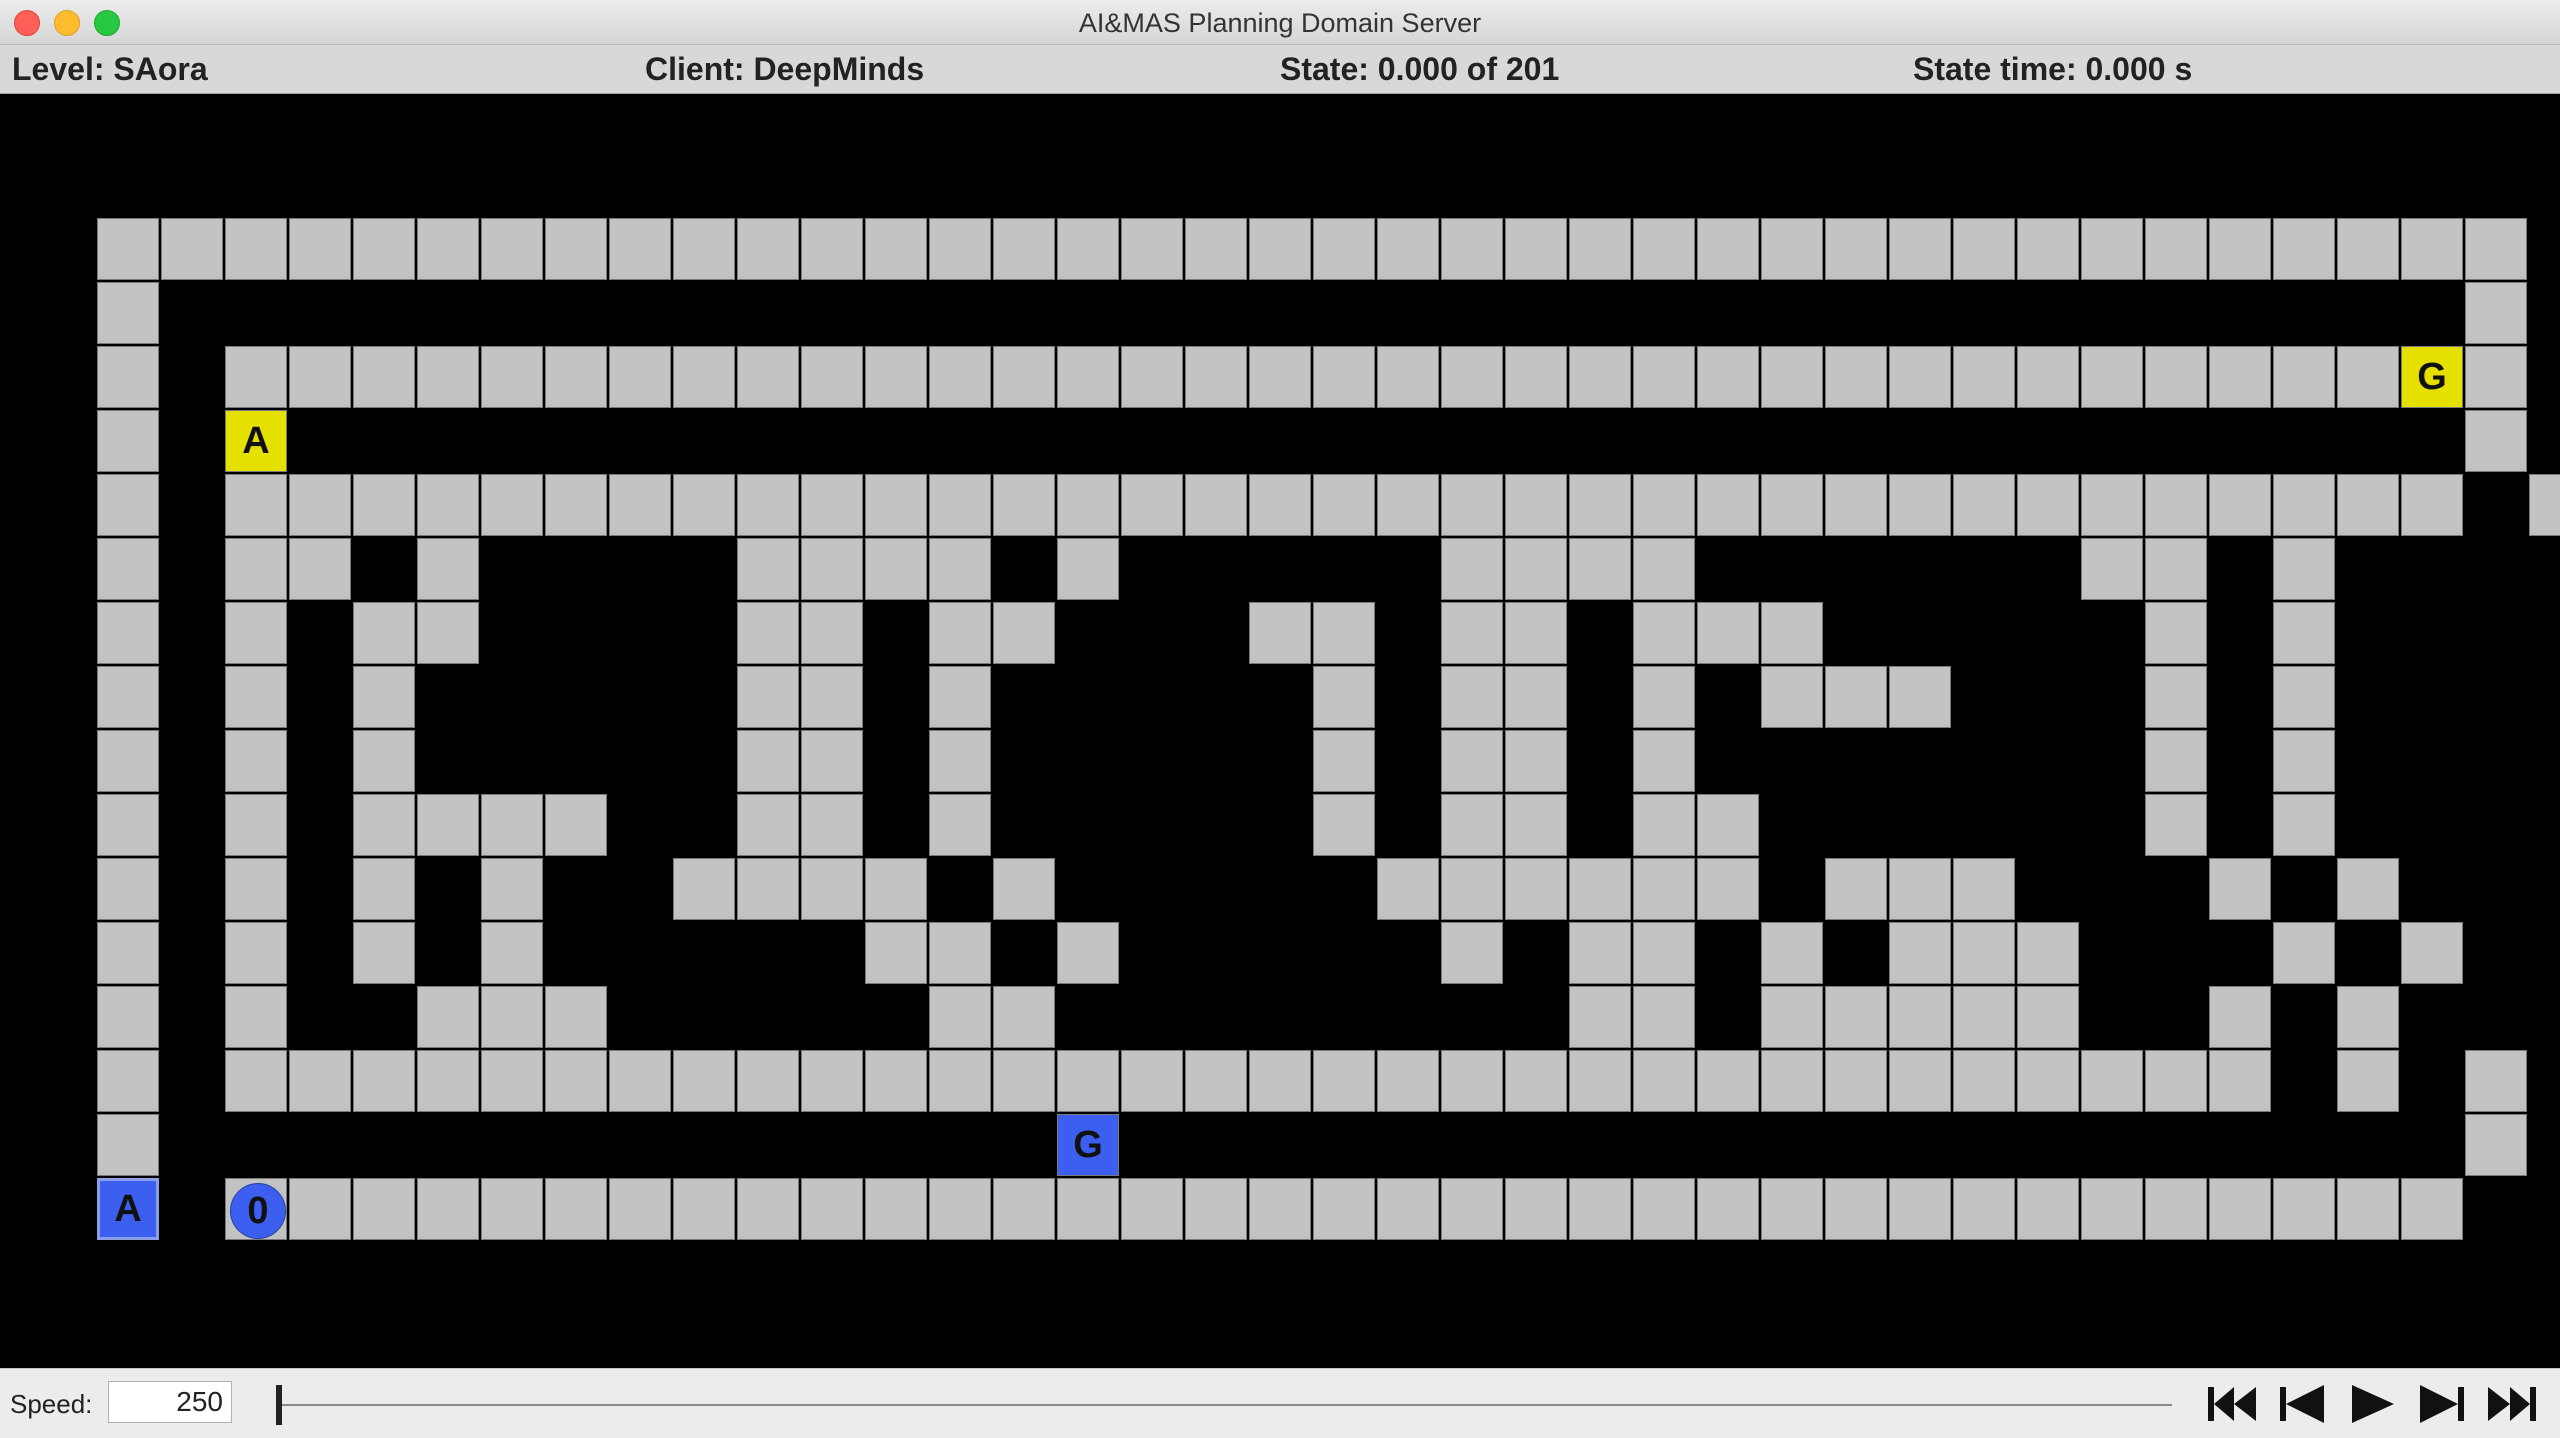 This screenshot has width=2560, height=1438. I want to click on state-counter: State: 0.000 of 201, so click(1420, 69).